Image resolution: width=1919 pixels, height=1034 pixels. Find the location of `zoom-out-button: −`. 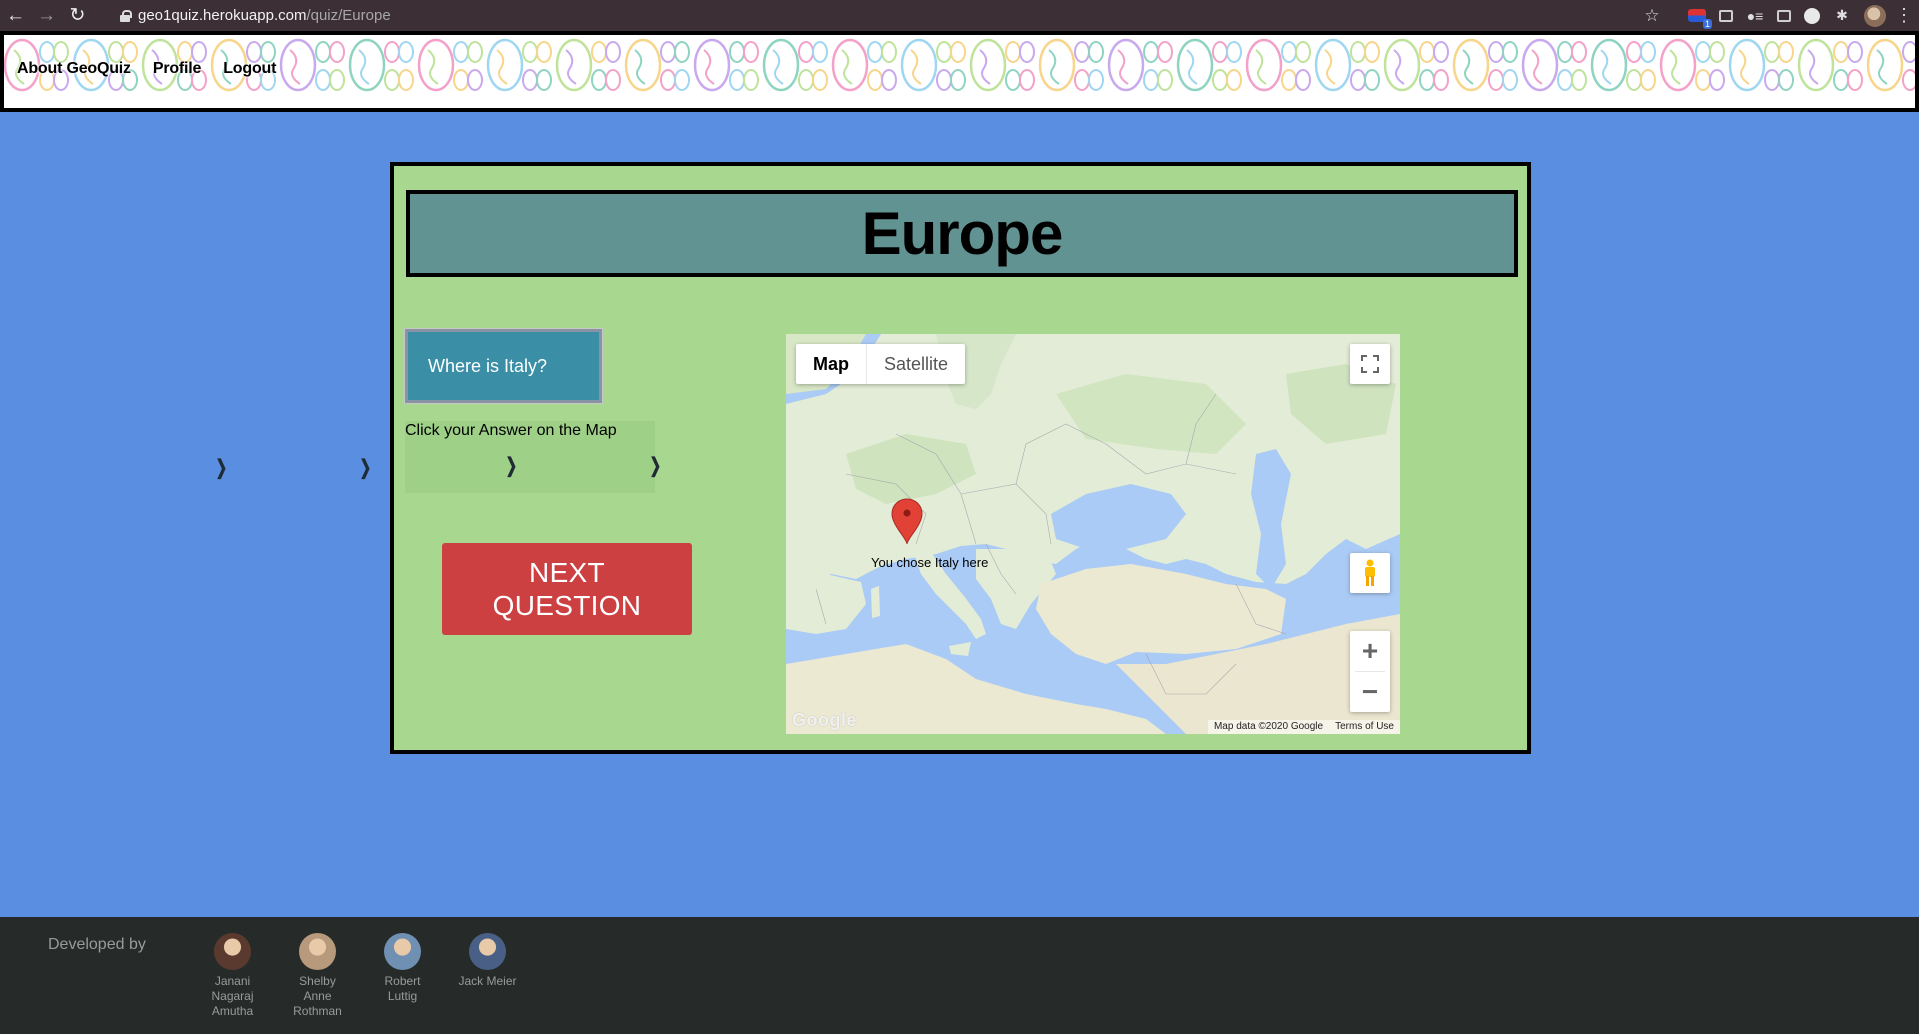

zoom-out-button: − is located at coordinates (1370, 692).